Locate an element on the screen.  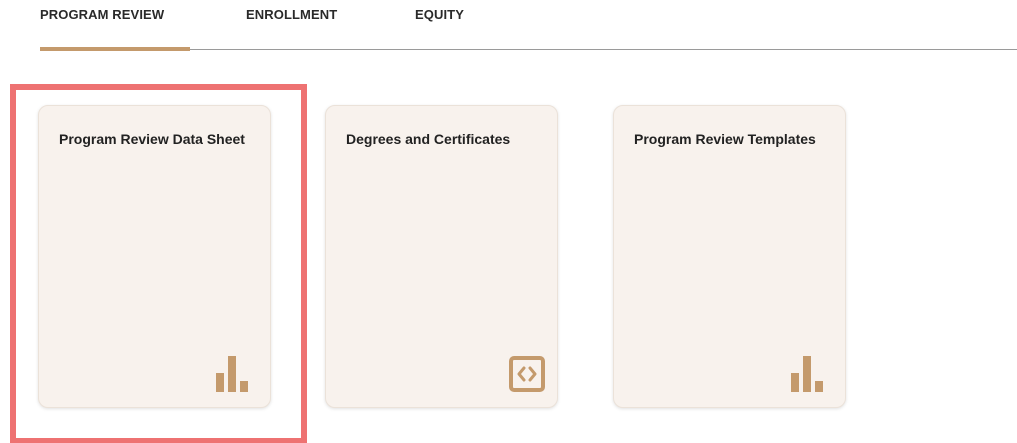
tab-equity: EQUITY is located at coordinates (439, 14).